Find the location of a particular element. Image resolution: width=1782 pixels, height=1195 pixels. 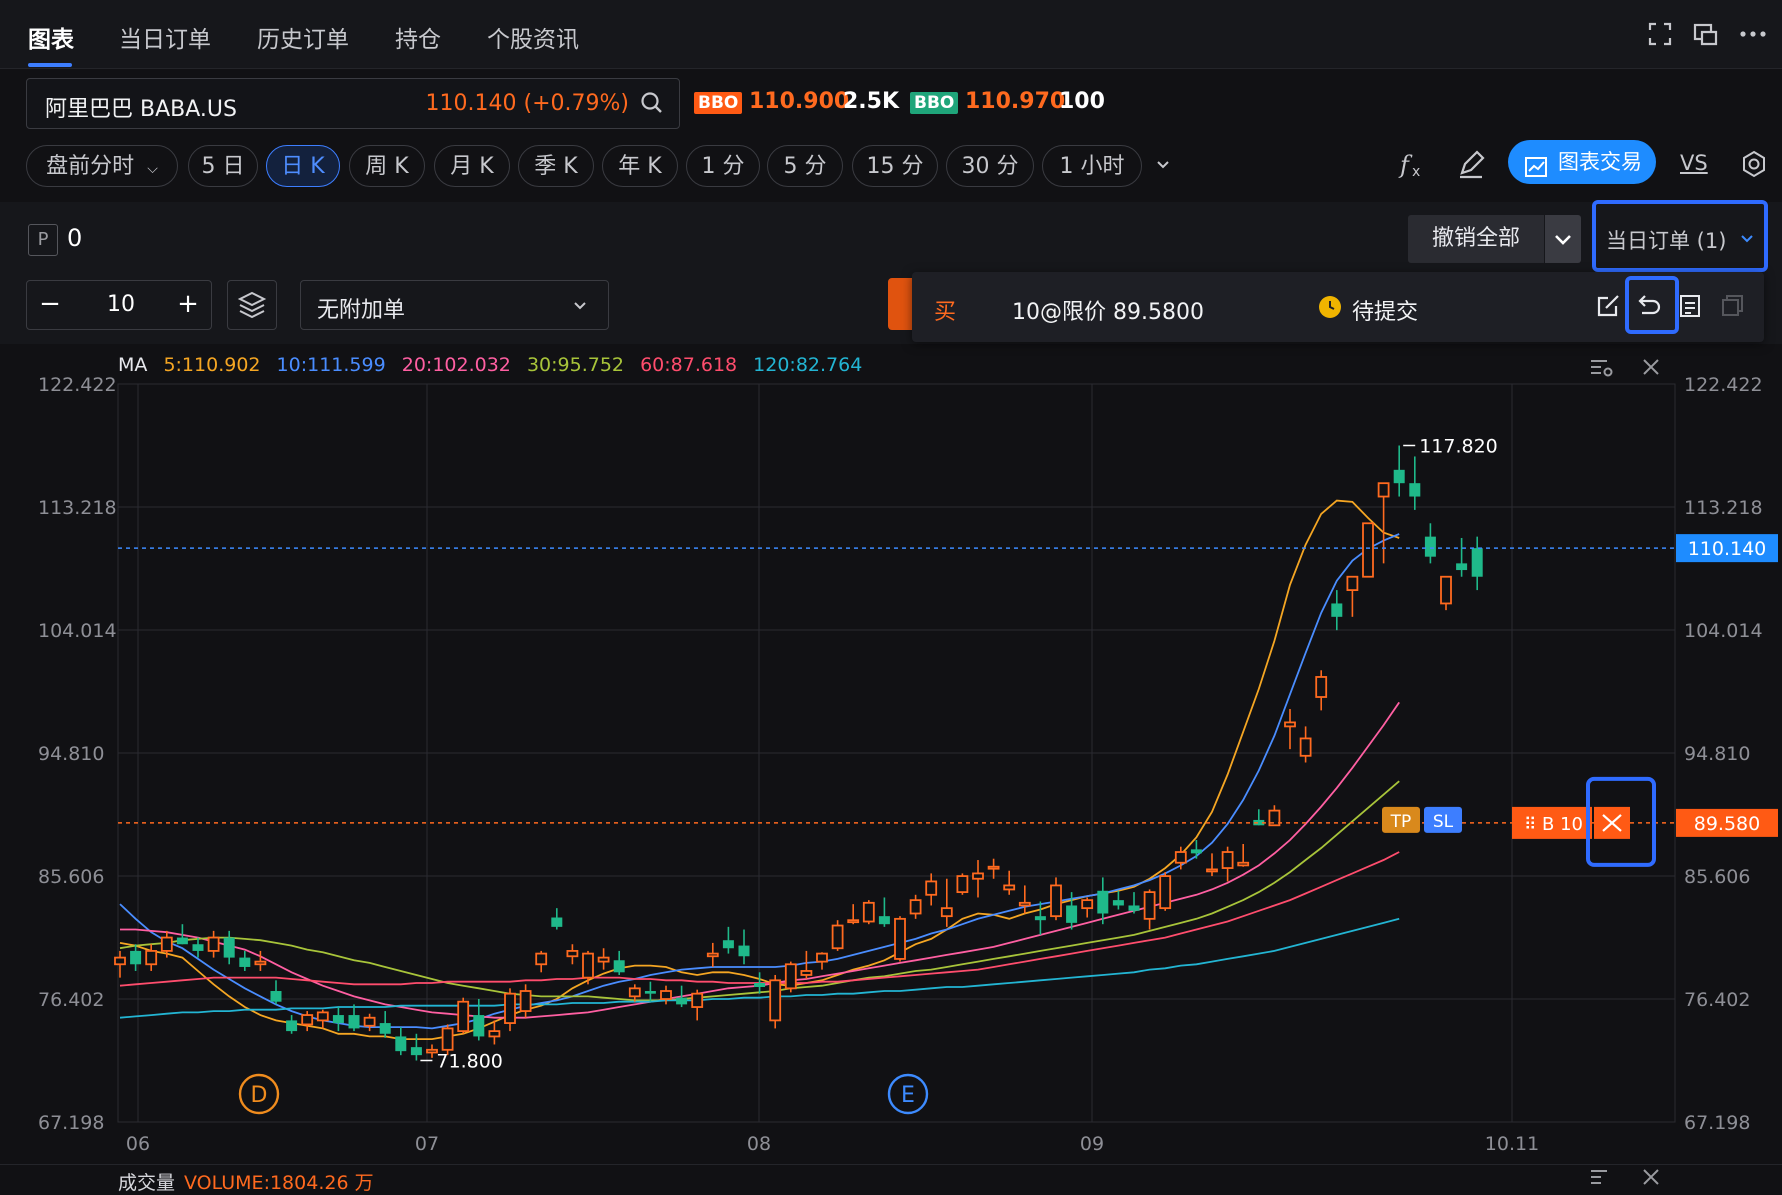

tab-positions: 持仓 is located at coordinates (418, 37).